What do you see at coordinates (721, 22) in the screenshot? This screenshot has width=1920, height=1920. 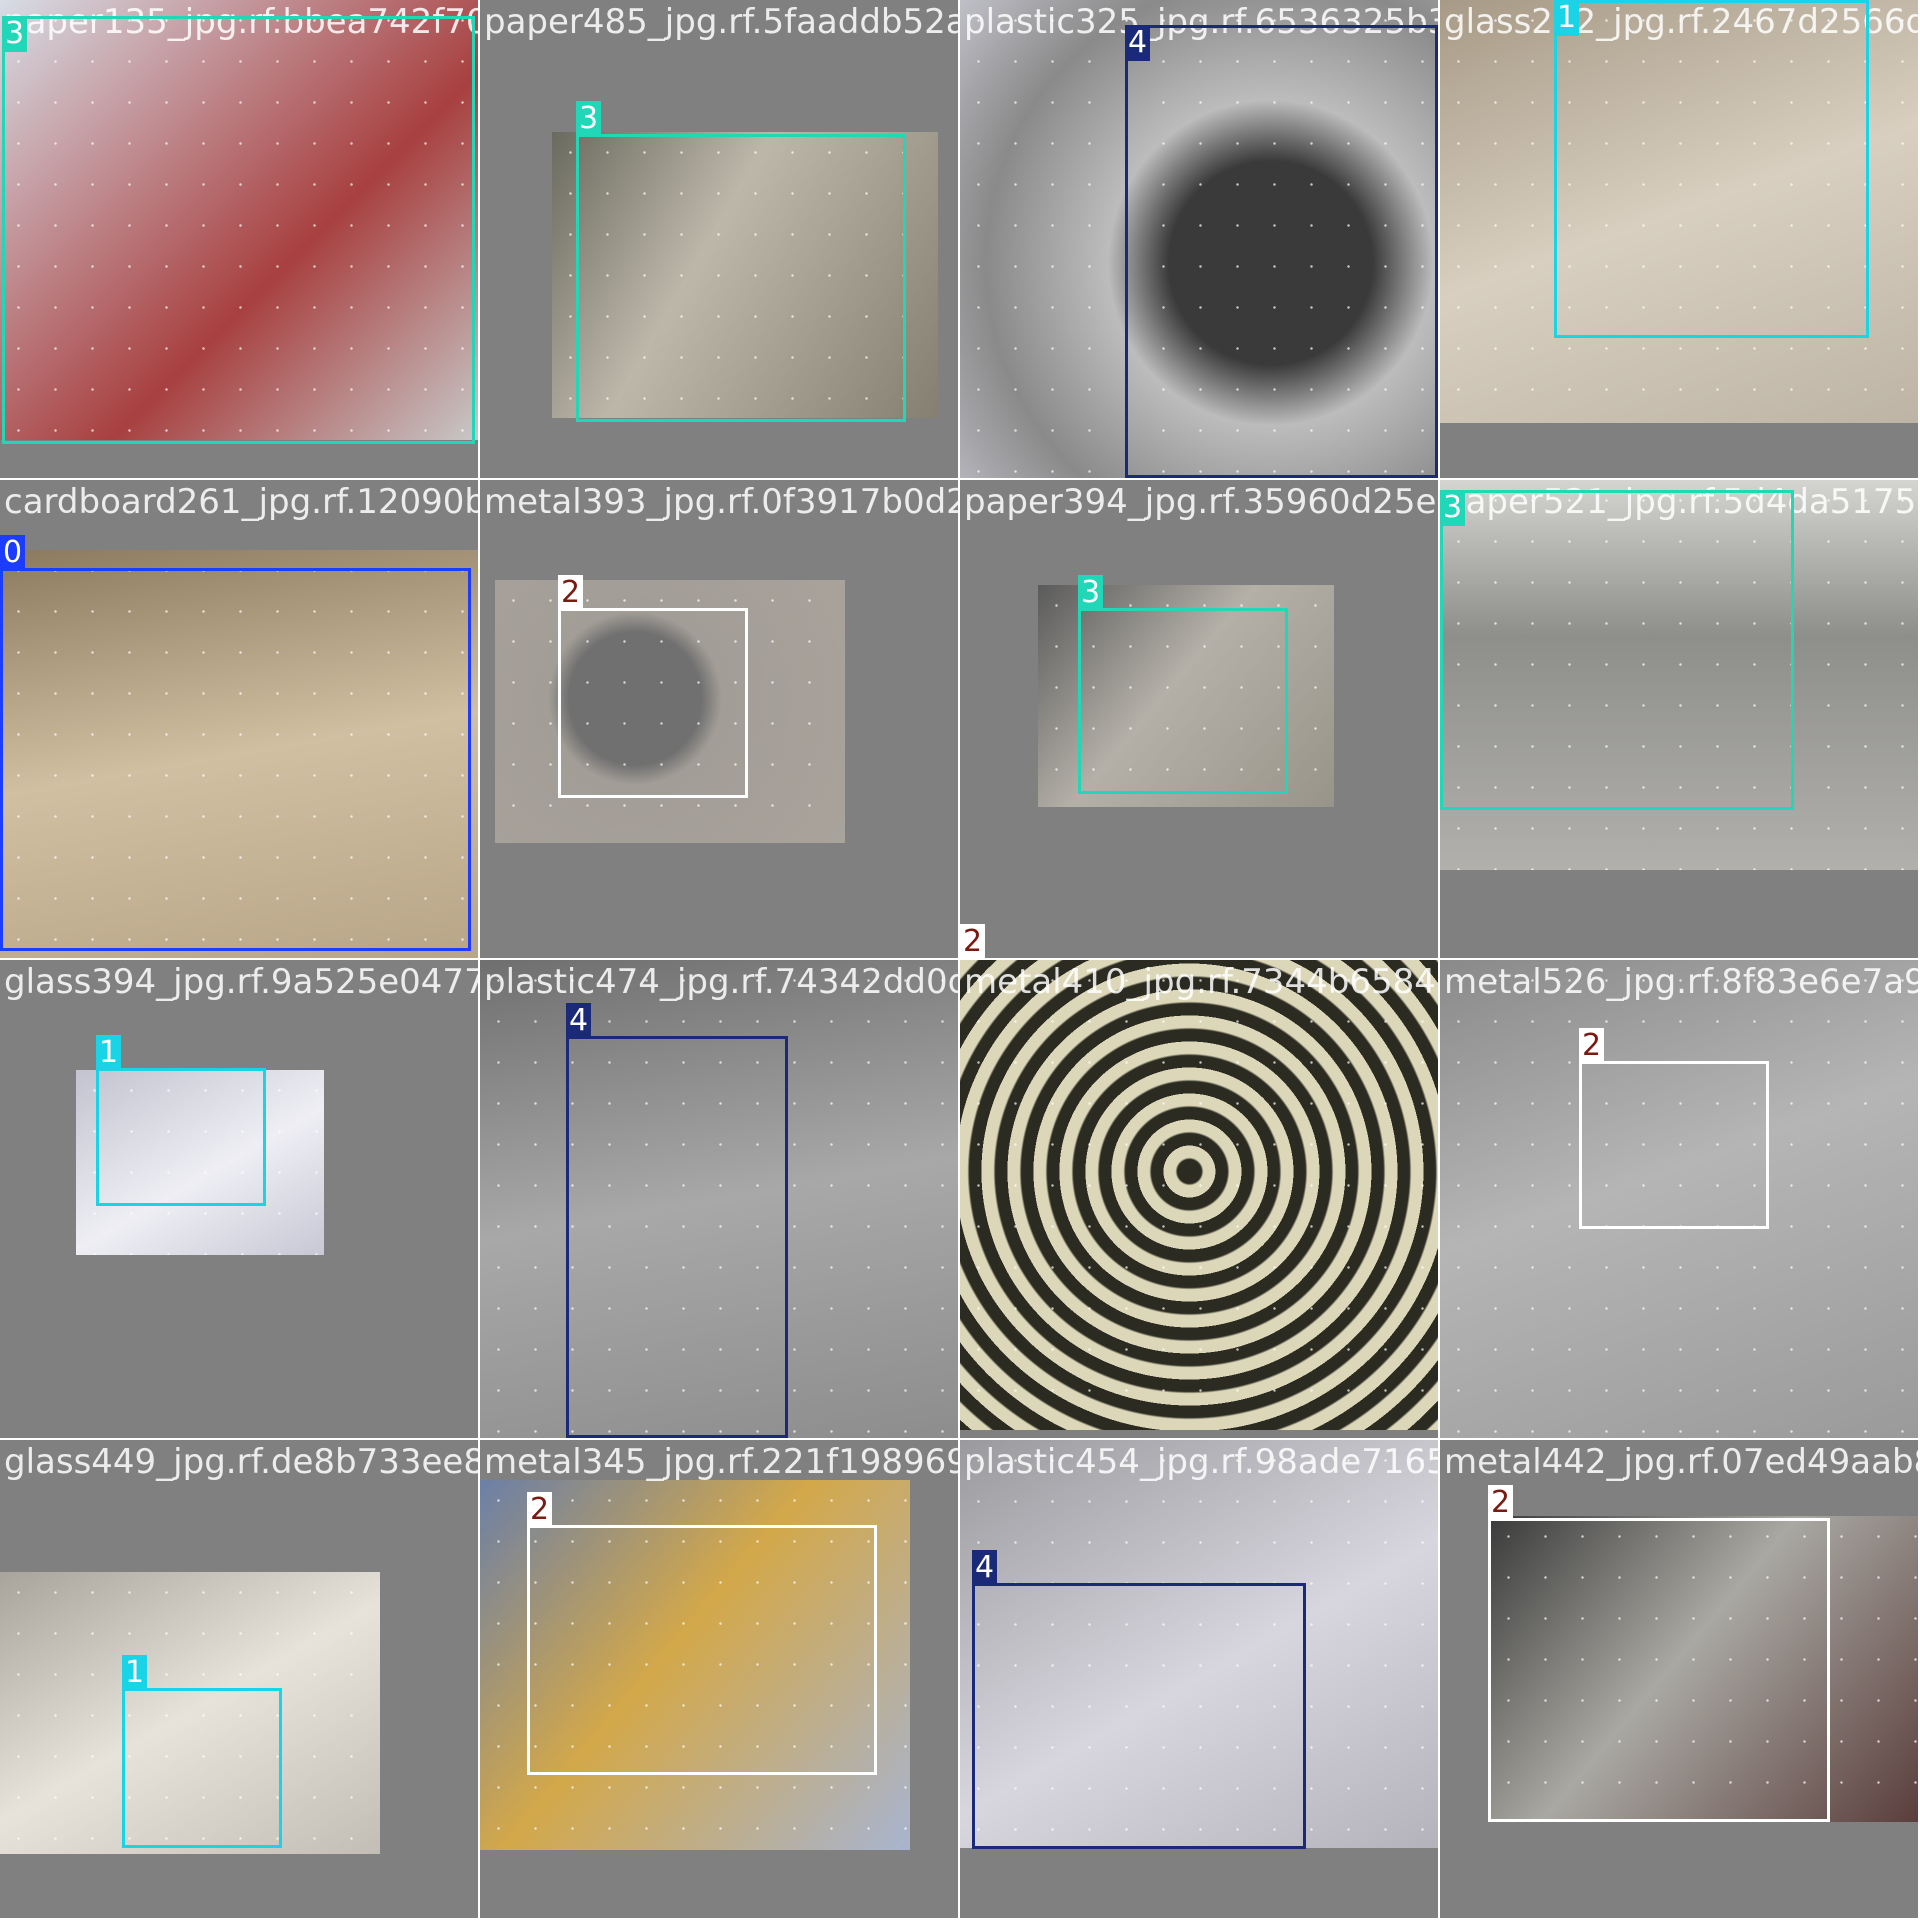 I see `tile-filename: paper485_jpg.rf.5faaddb52aa` at bounding box center [721, 22].